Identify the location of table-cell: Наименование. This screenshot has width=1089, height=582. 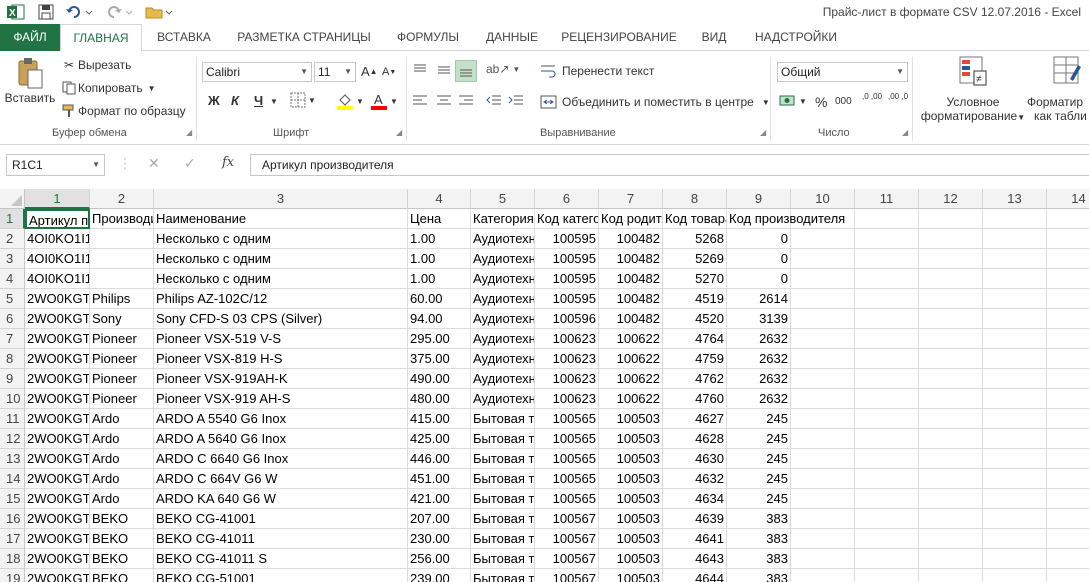
(281, 219).